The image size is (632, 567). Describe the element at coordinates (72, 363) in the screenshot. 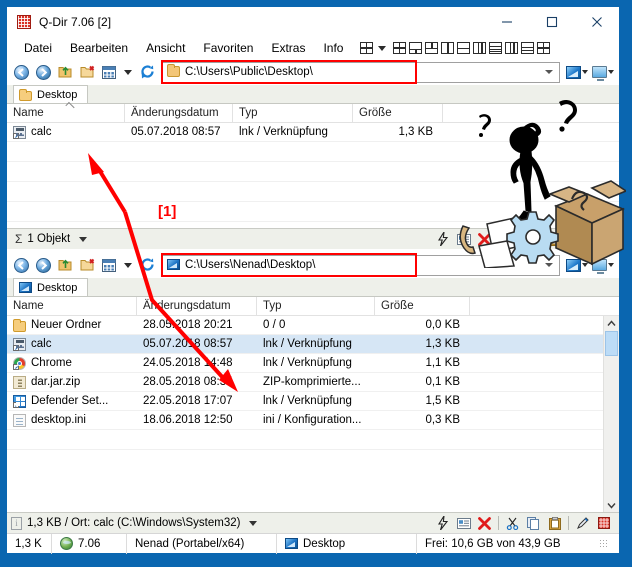

I see `cell-name: Chrome` at that location.